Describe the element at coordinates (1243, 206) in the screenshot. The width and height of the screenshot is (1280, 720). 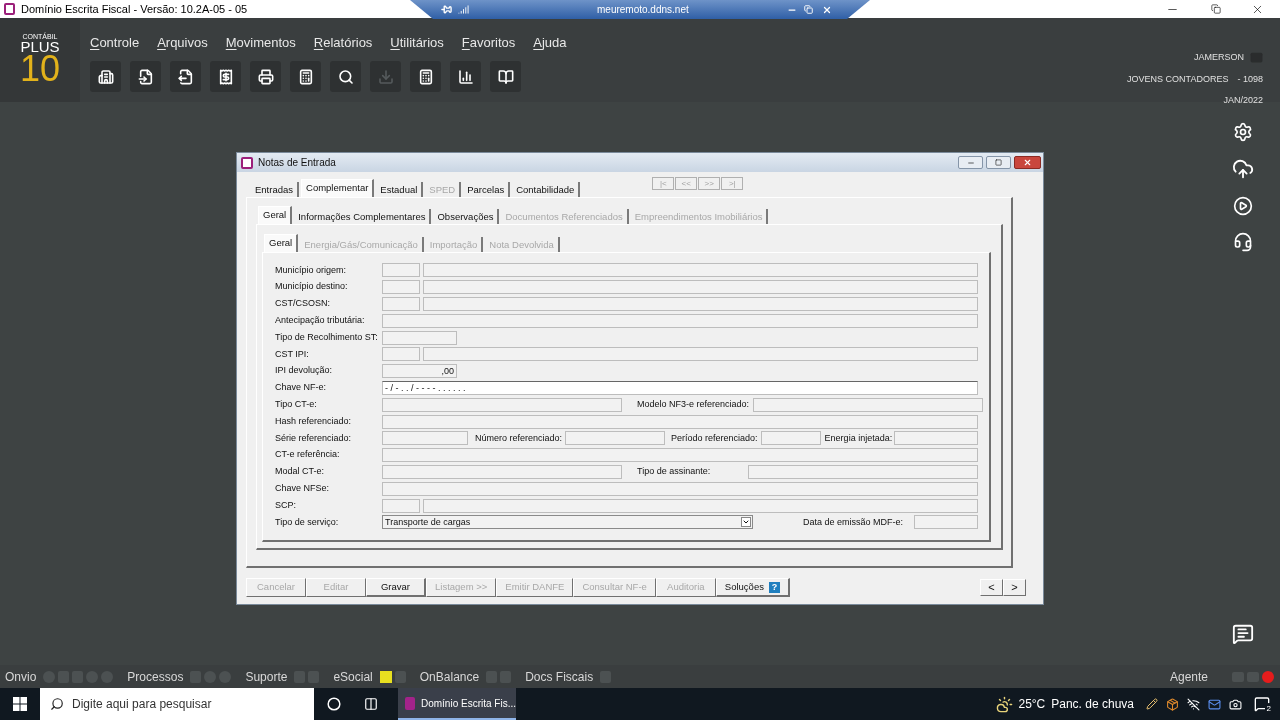
I see `play-icon` at that location.